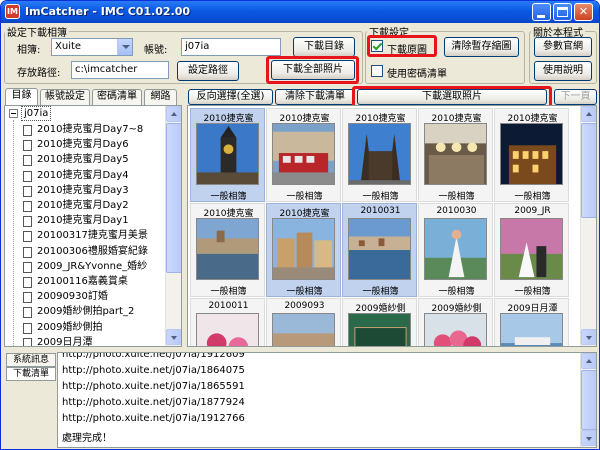  Describe the element at coordinates (153, 418) in the screenshot. I see `log-line: http://photo.xuite.net/j07ia/1912766` at that location.